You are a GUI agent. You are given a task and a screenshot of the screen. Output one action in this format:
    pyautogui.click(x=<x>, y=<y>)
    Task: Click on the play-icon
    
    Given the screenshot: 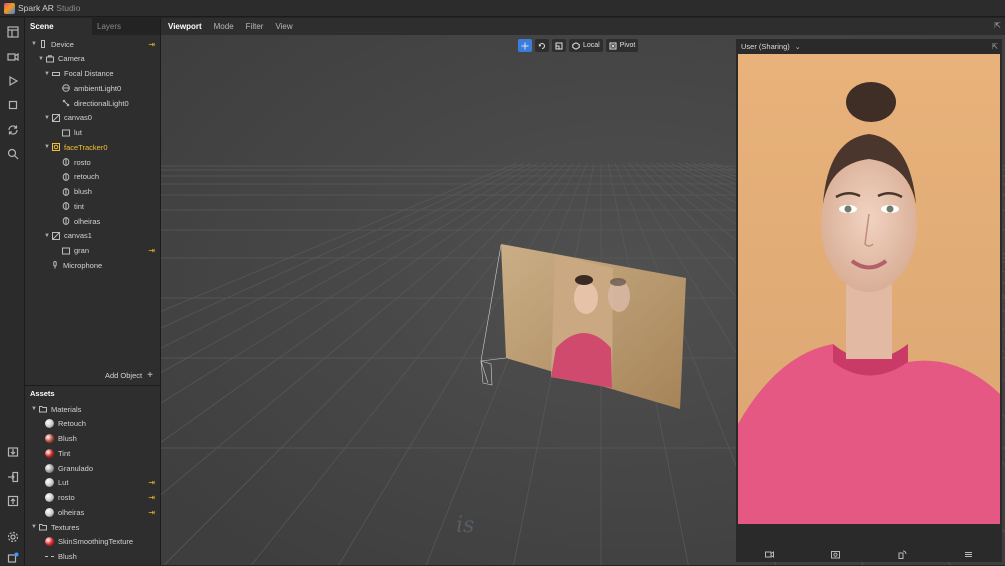 What is the action you would take?
    pyautogui.click(x=12, y=80)
    